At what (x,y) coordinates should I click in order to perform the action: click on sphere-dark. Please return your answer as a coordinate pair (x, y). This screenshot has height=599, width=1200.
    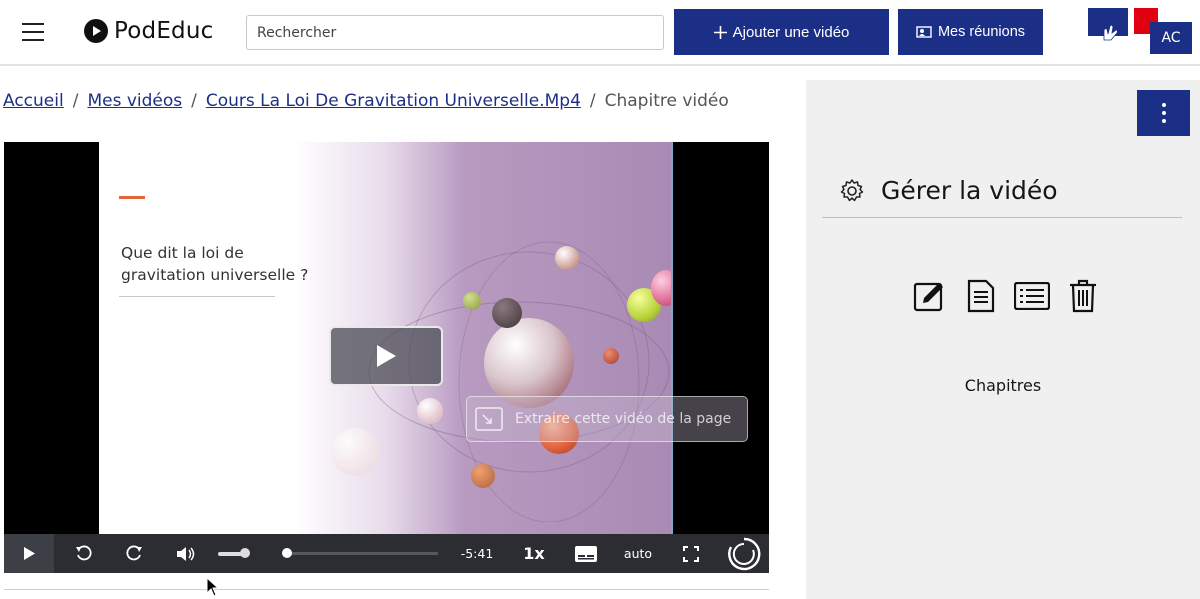
    Looking at the image, I should click on (507, 313).